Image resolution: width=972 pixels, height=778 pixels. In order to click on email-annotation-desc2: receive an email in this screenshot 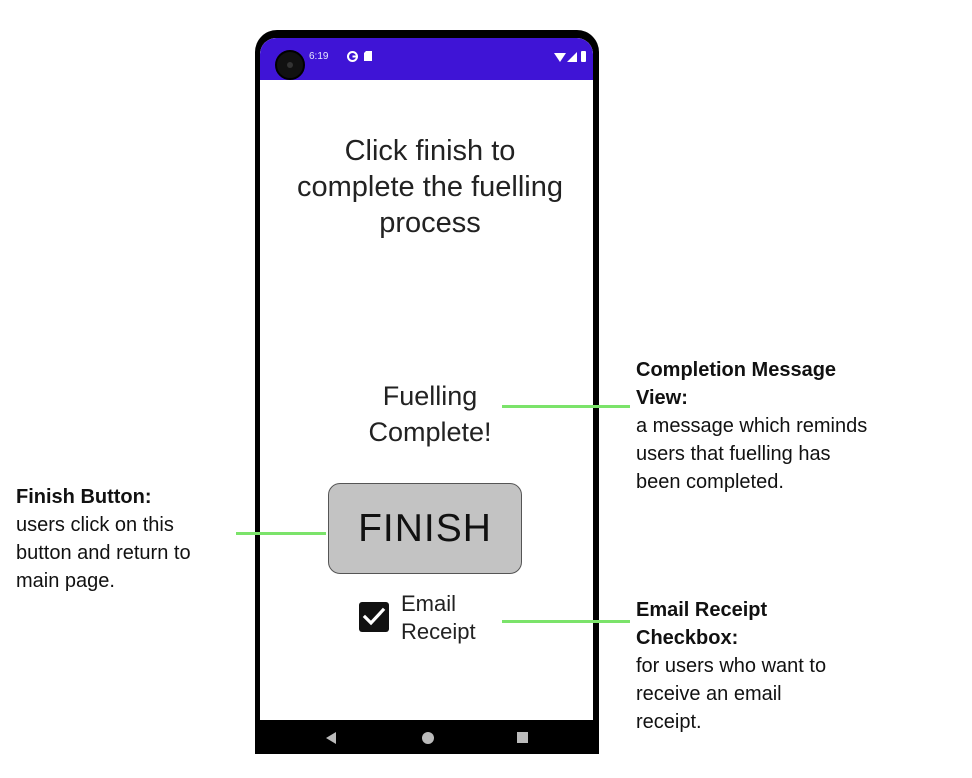, I will do `click(709, 694)`.